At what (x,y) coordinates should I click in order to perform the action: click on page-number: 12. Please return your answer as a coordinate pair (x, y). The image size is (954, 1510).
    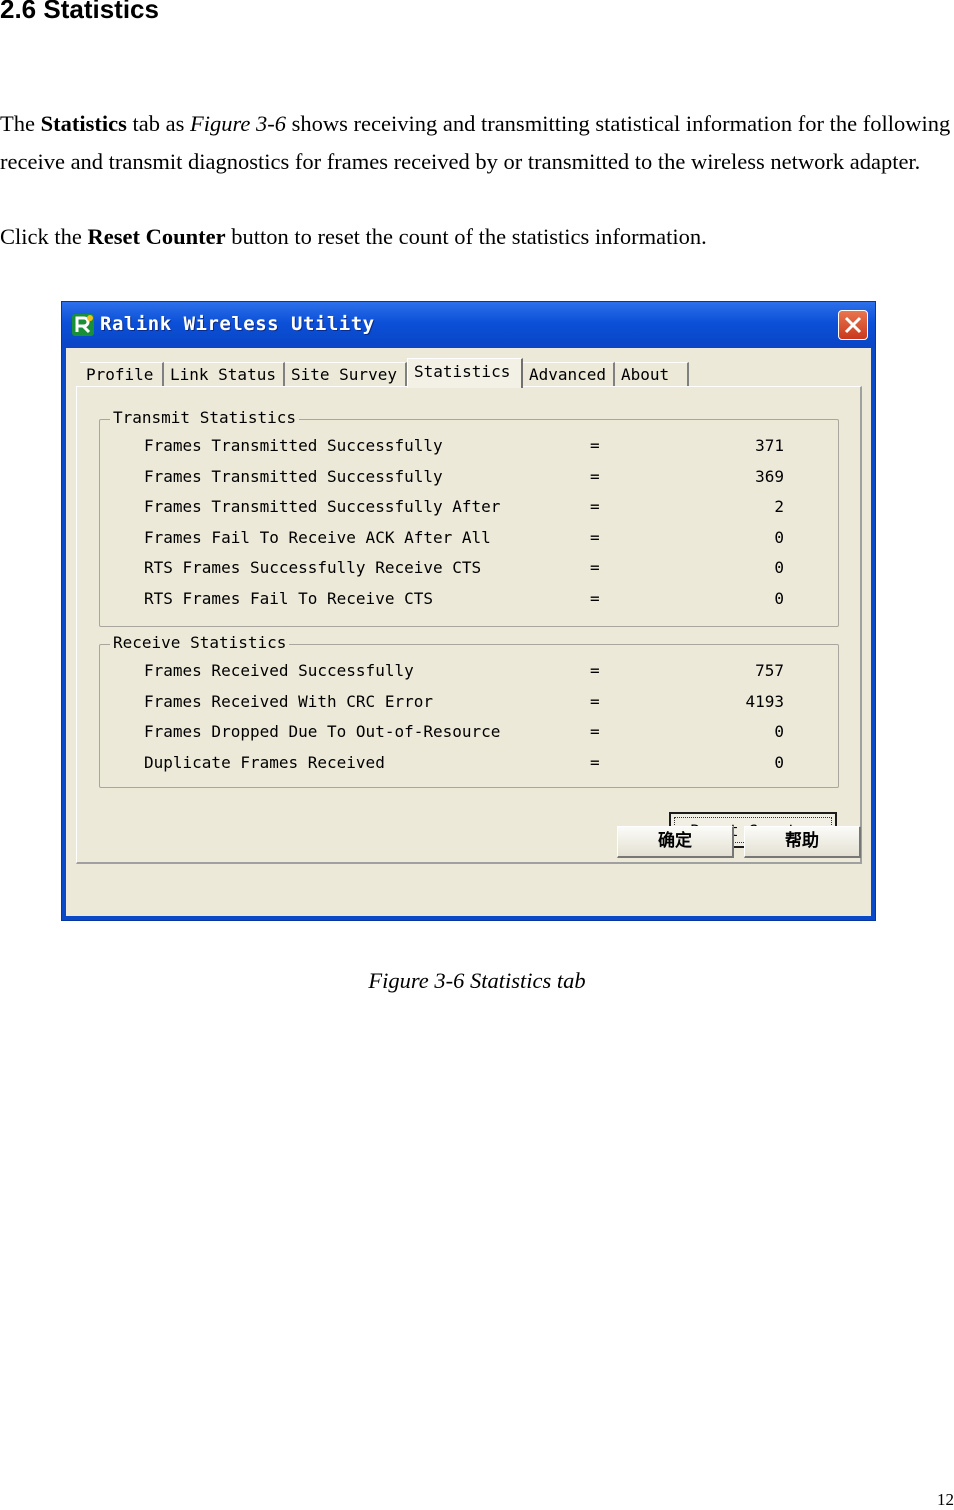
    Looking at the image, I should click on (945, 1499).